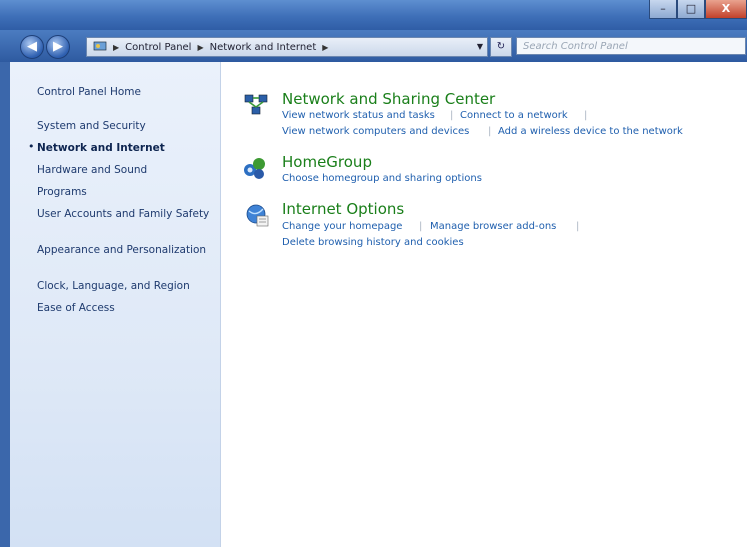 The height and width of the screenshot is (547, 747). What do you see at coordinates (501, 47) in the screenshot?
I see `refresh-button: ↻` at bounding box center [501, 47].